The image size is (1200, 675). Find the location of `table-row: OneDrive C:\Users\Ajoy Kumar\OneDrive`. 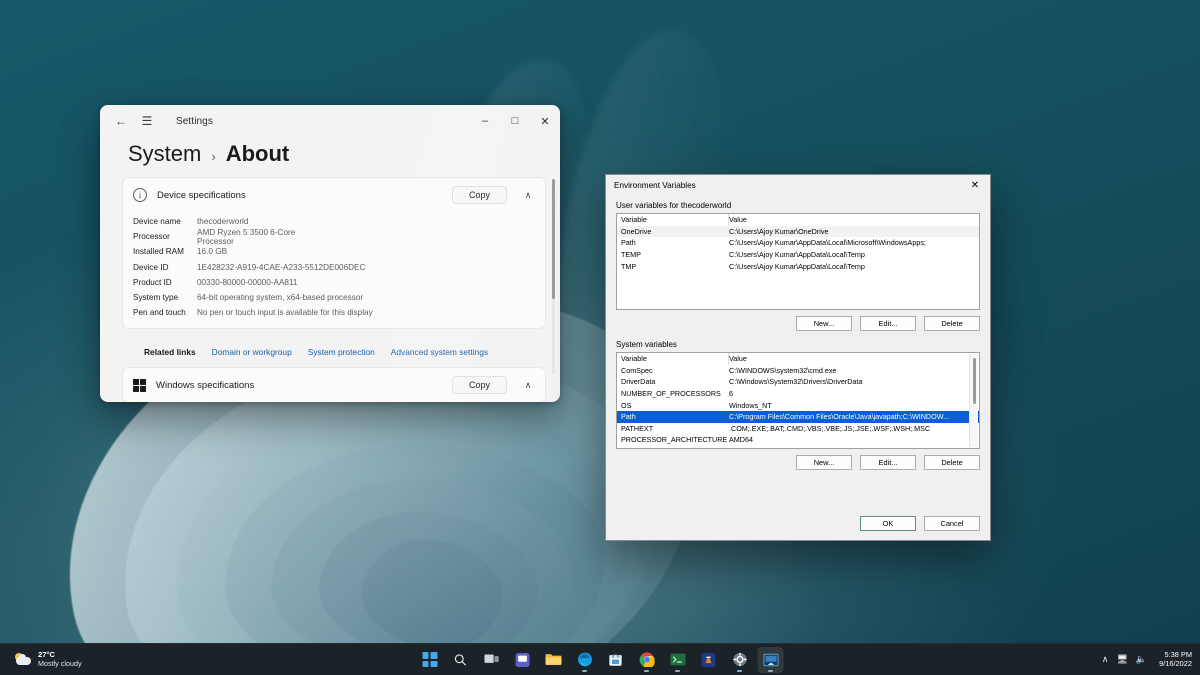

table-row: OneDrive C:\Users\Ajoy Kumar\OneDrive is located at coordinates (798, 231).